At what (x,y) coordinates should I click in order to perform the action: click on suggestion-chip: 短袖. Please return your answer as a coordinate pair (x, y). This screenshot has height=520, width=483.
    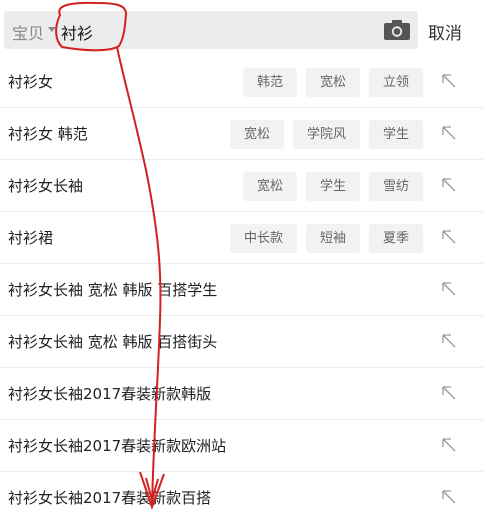
    Looking at the image, I should click on (332, 238).